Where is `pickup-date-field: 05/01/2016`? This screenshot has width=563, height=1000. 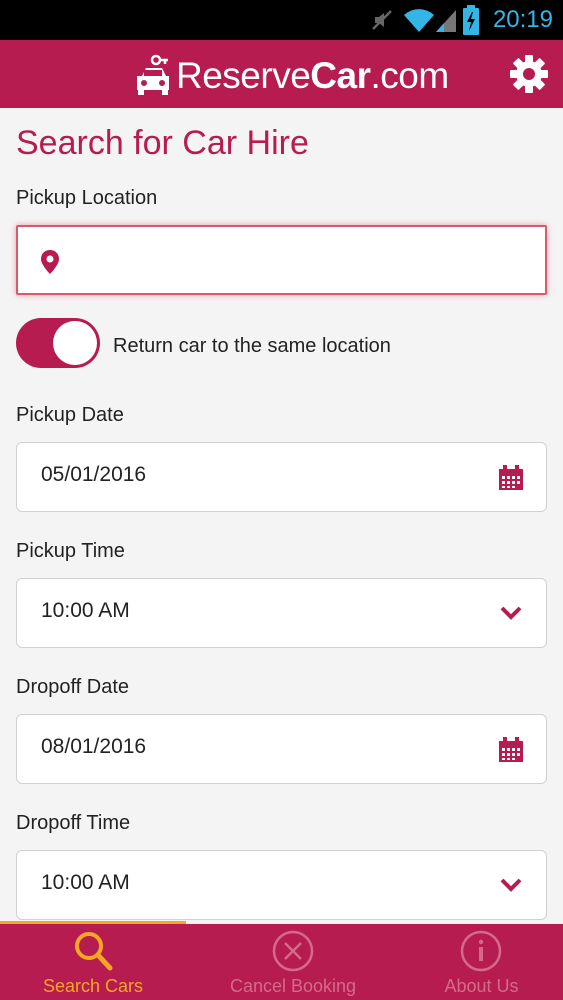
pickup-date-field: 05/01/2016 is located at coordinates (281, 477).